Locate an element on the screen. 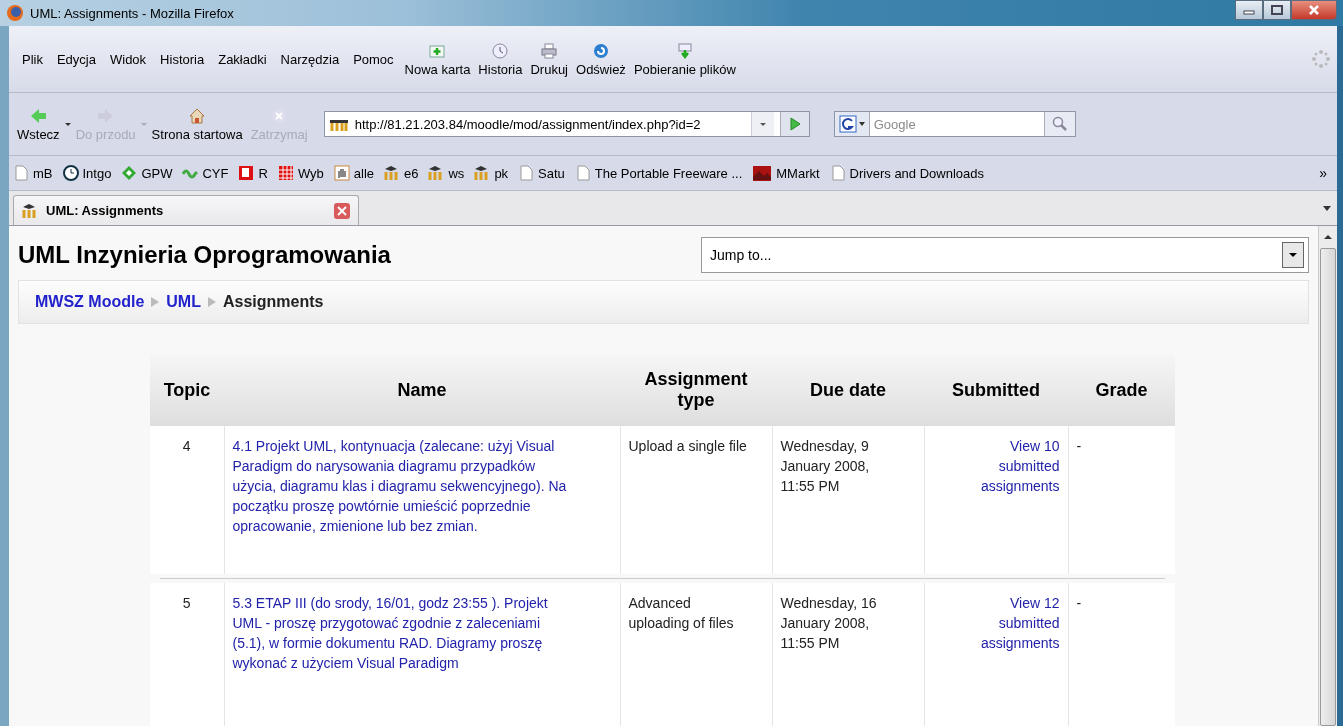  bookmark: GPW is located at coordinates (147, 173).